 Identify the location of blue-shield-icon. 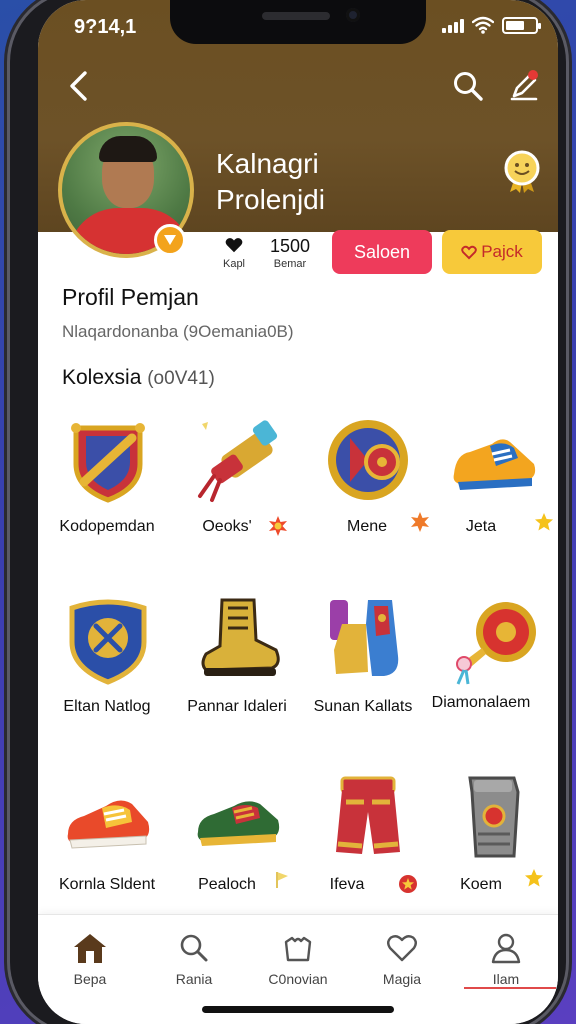
(108, 642).